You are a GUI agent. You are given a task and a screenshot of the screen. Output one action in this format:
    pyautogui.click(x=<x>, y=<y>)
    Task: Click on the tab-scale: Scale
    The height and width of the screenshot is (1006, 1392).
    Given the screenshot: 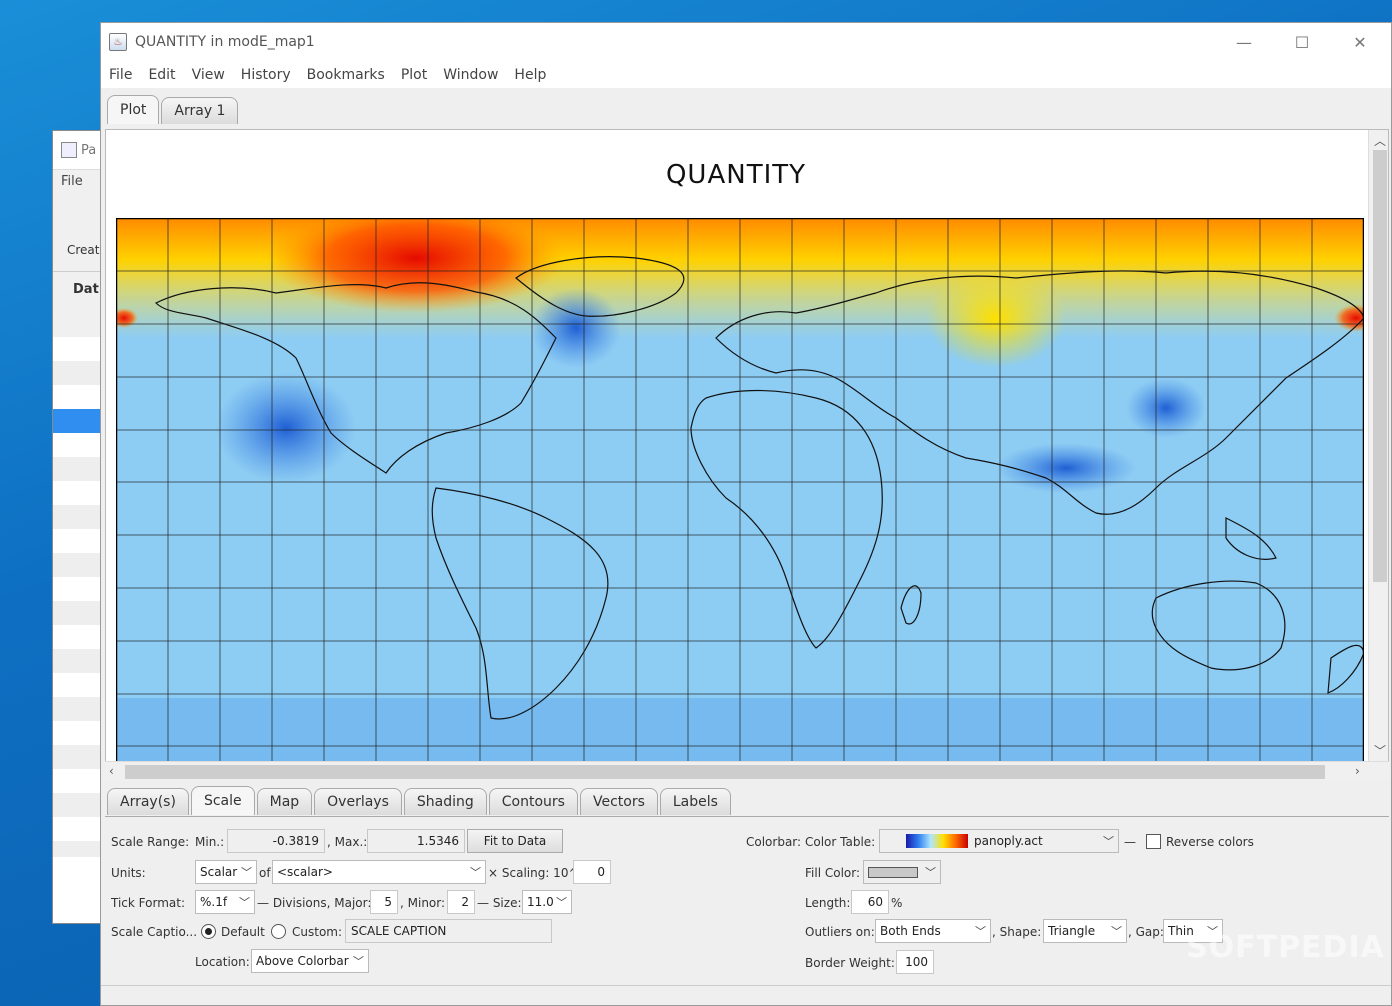 What is the action you would take?
    pyautogui.click(x=222, y=800)
    